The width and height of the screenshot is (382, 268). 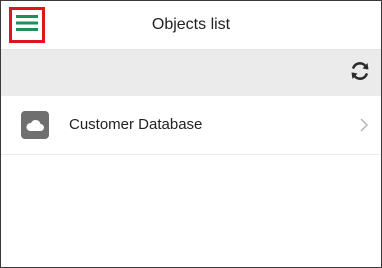 I want to click on chevron-right-icon, so click(x=364, y=125).